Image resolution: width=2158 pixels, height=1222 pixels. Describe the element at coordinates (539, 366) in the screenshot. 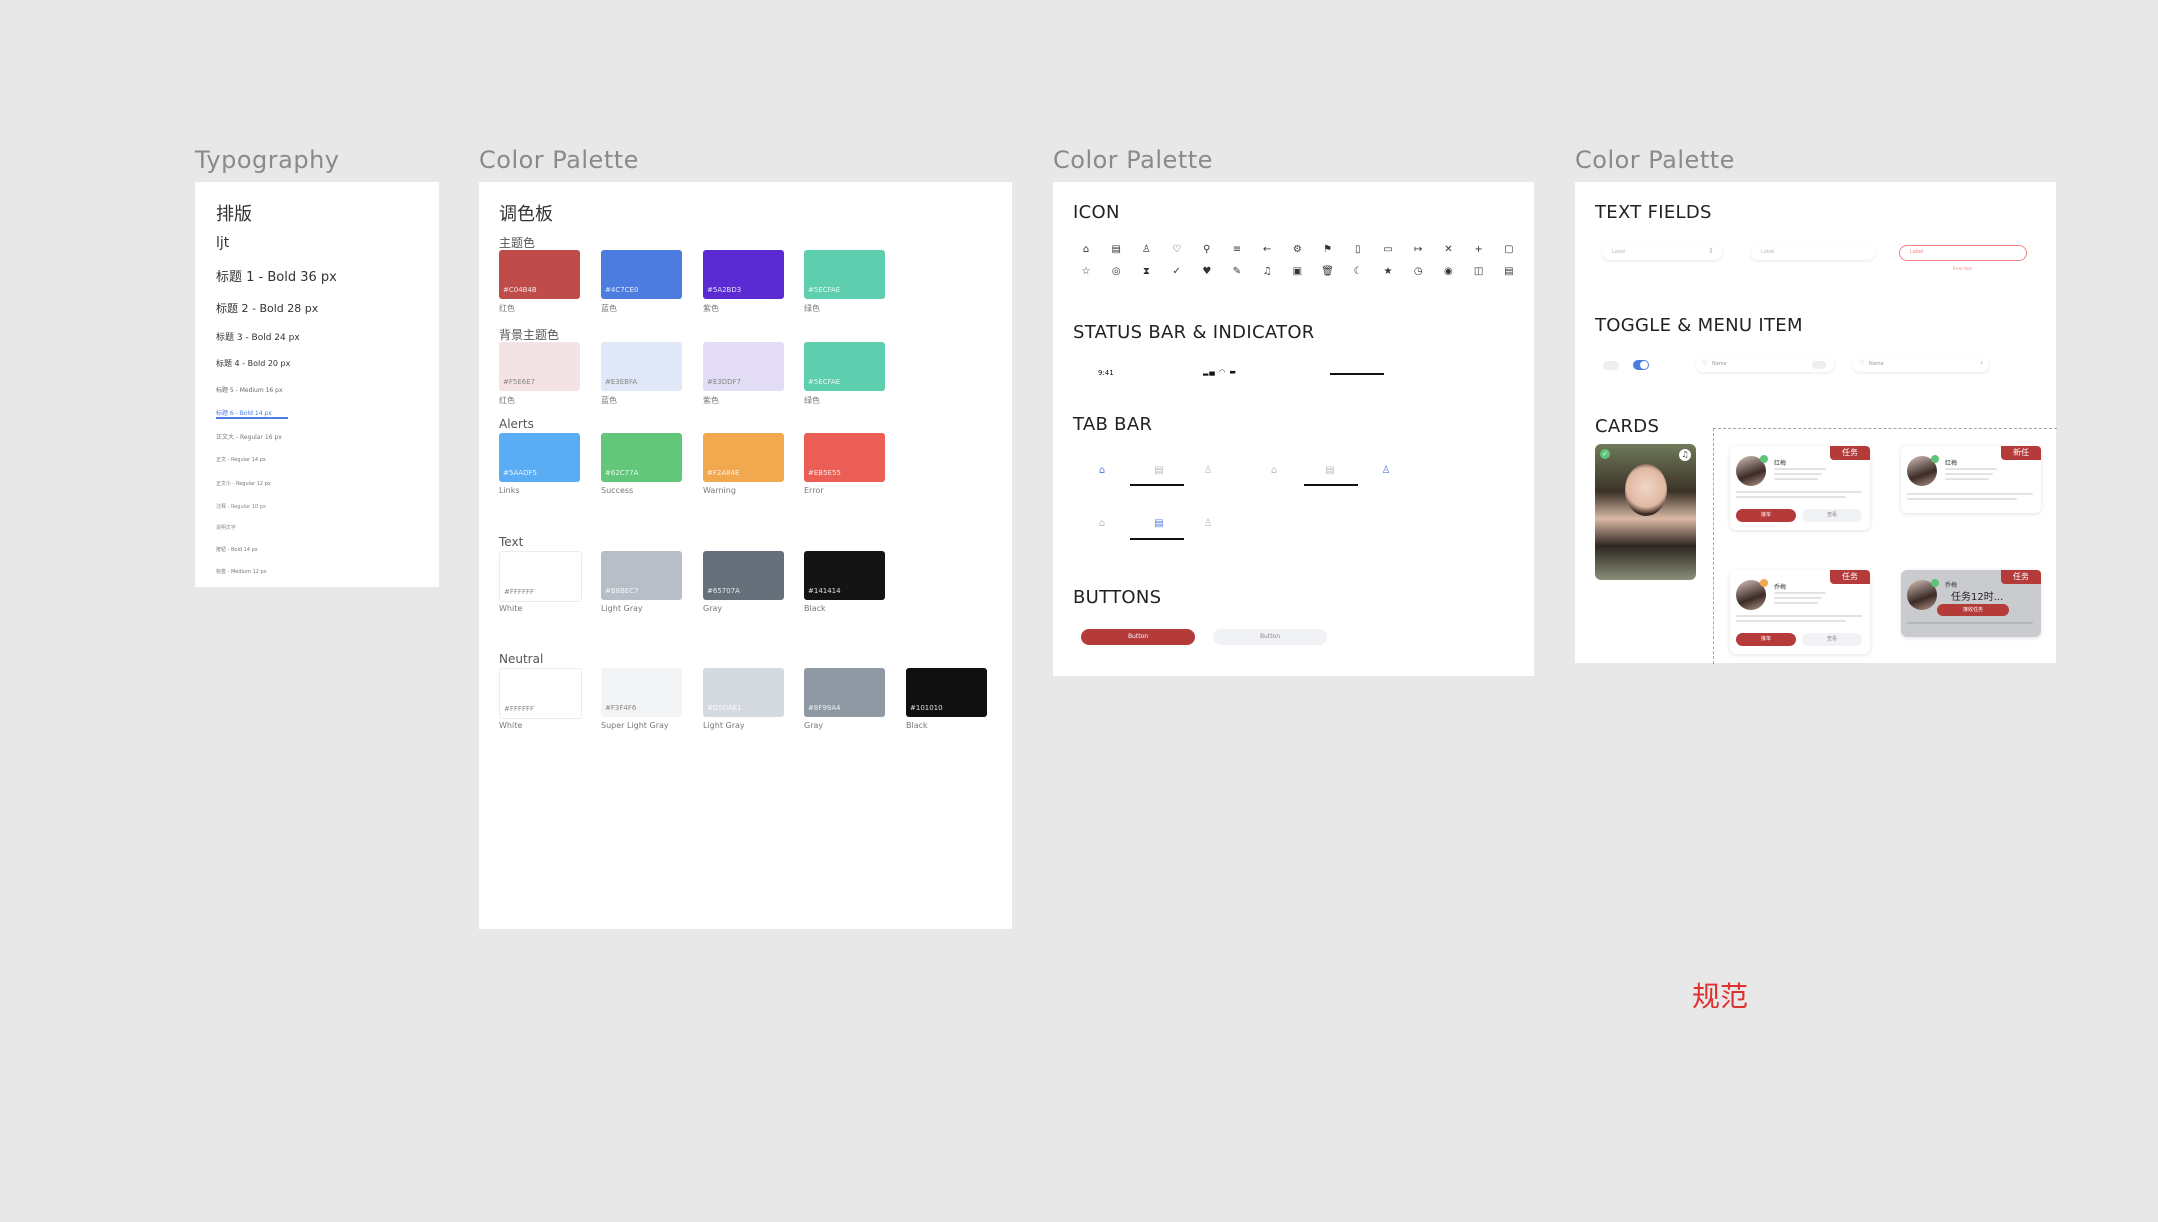

I see `color-swatch: #F5E6E7` at that location.